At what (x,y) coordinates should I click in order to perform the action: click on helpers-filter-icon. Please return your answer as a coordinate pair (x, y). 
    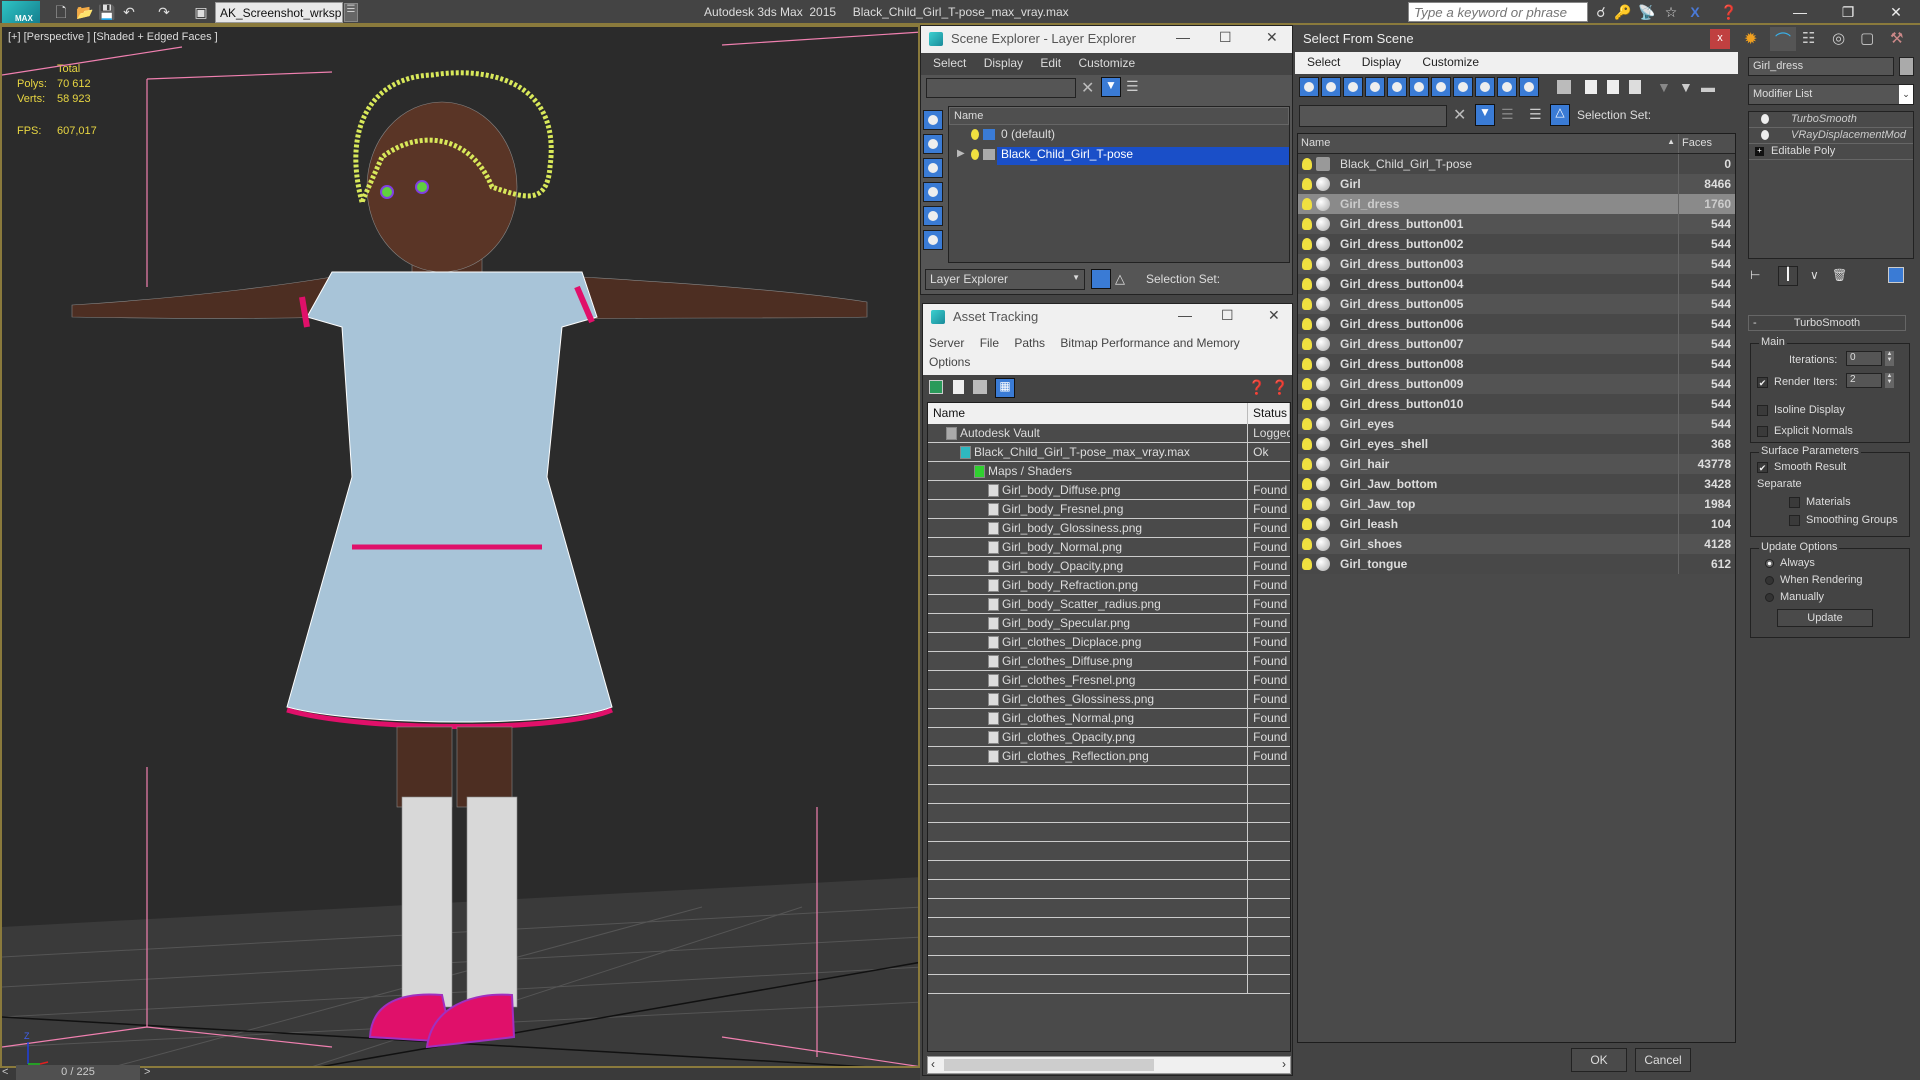
    Looking at the image, I should click on (1397, 87).